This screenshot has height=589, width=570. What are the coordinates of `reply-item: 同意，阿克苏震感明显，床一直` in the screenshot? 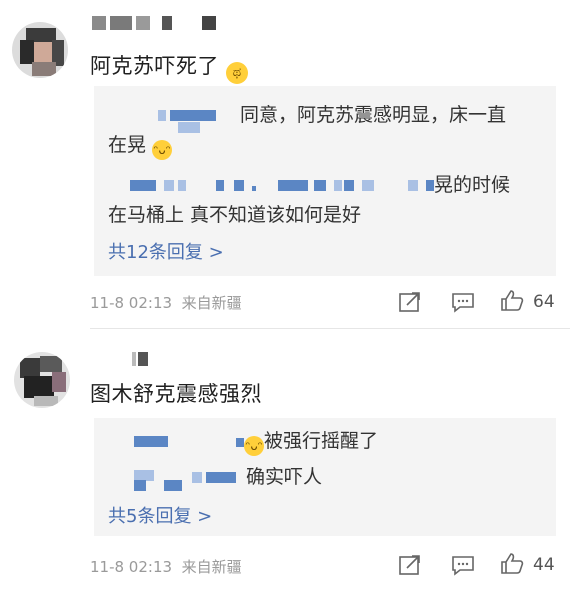 It's located at (307, 117).